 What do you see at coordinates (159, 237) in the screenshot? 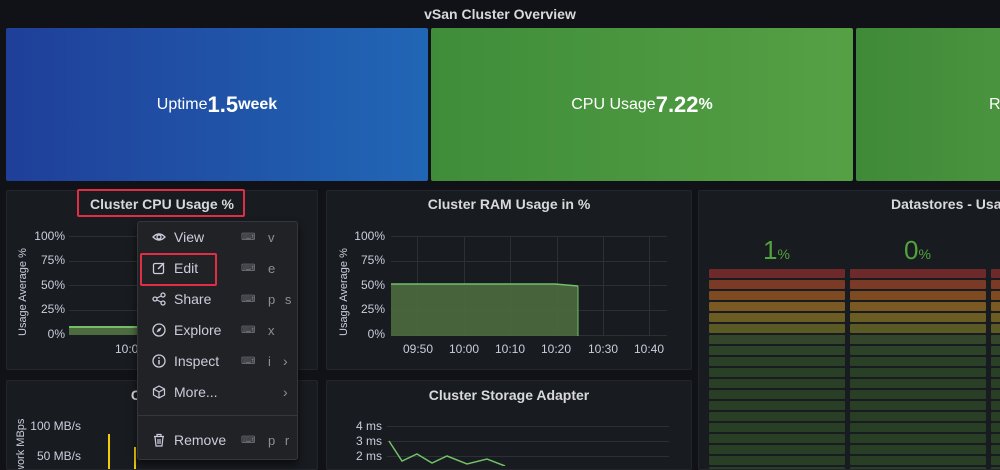
I see `eye-icon` at bounding box center [159, 237].